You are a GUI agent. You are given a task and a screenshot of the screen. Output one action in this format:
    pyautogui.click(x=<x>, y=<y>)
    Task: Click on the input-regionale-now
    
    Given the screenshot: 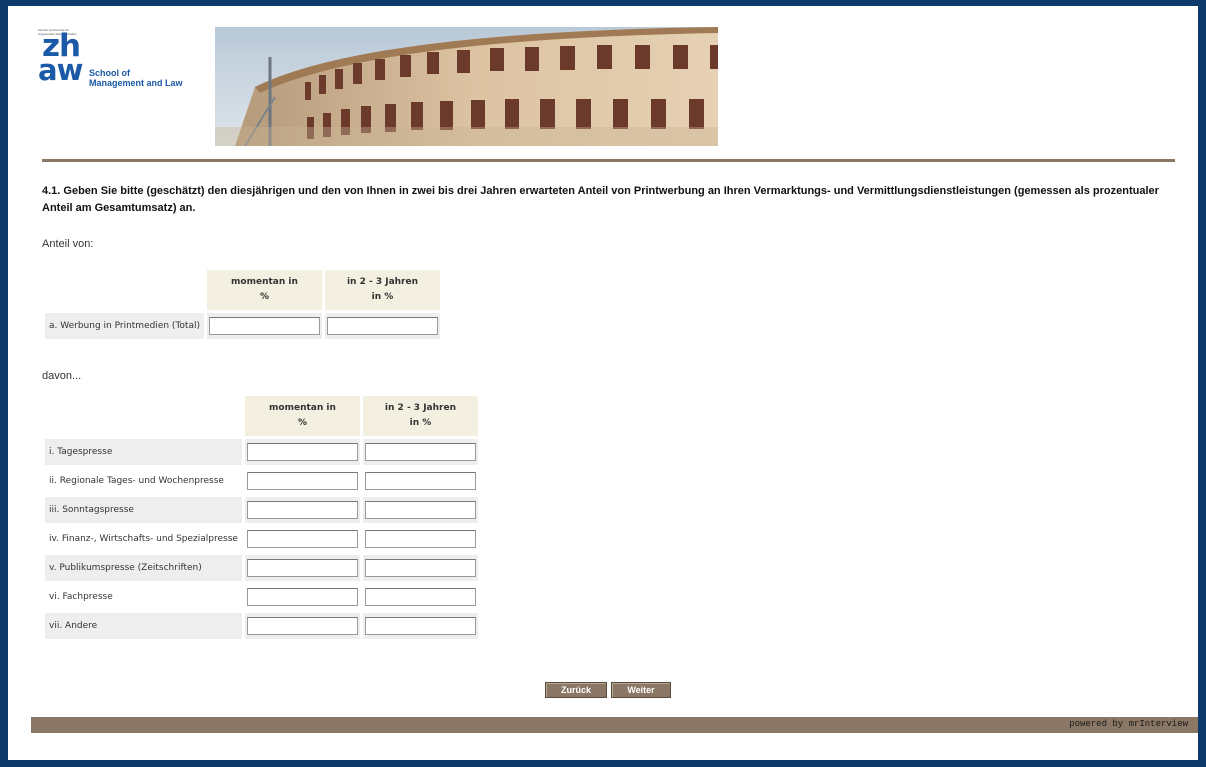 What is the action you would take?
    pyautogui.click(x=302, y=481)
    